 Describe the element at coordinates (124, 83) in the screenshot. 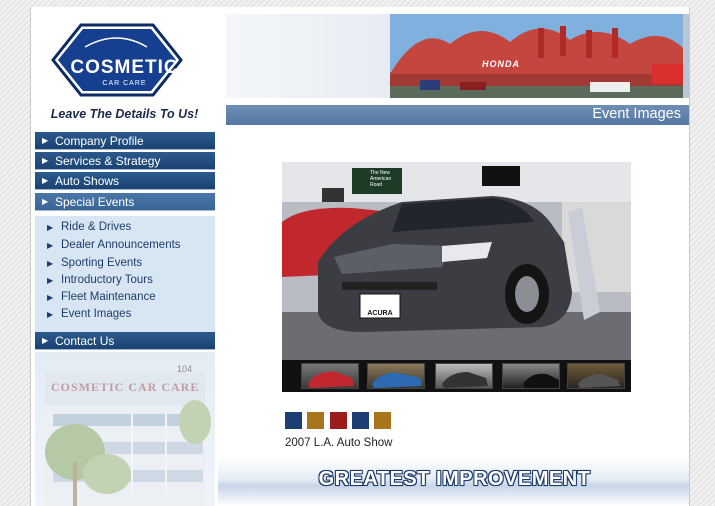

I see `logo-subtitle: CAR CARE` at that location.